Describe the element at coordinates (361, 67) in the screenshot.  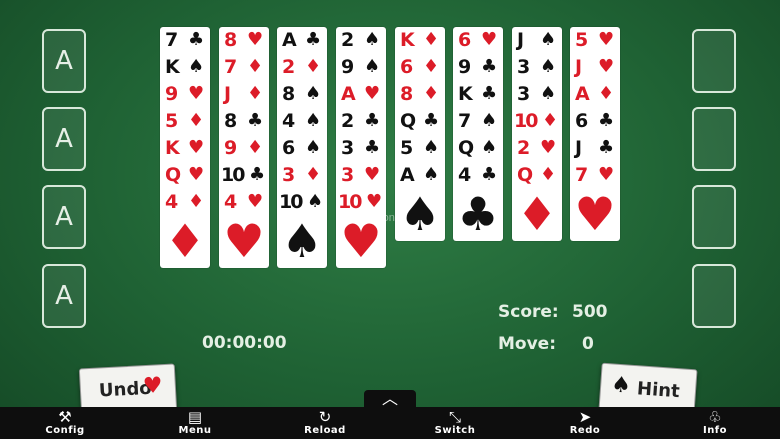
I see `card: 9 ♠` at that location.